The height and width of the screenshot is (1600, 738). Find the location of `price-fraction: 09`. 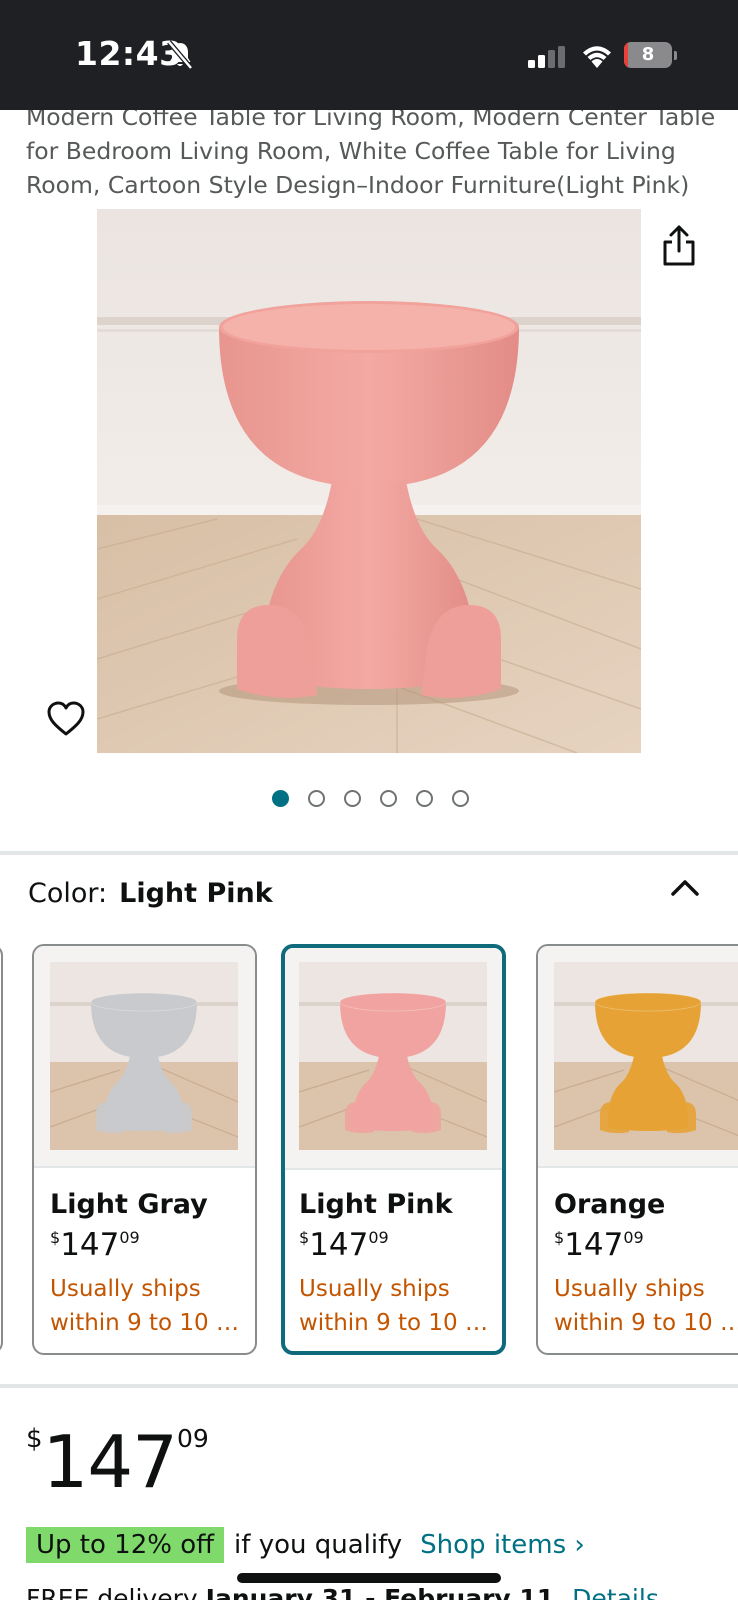

price-fraction: 09 is located at coordinates (192, 1438).